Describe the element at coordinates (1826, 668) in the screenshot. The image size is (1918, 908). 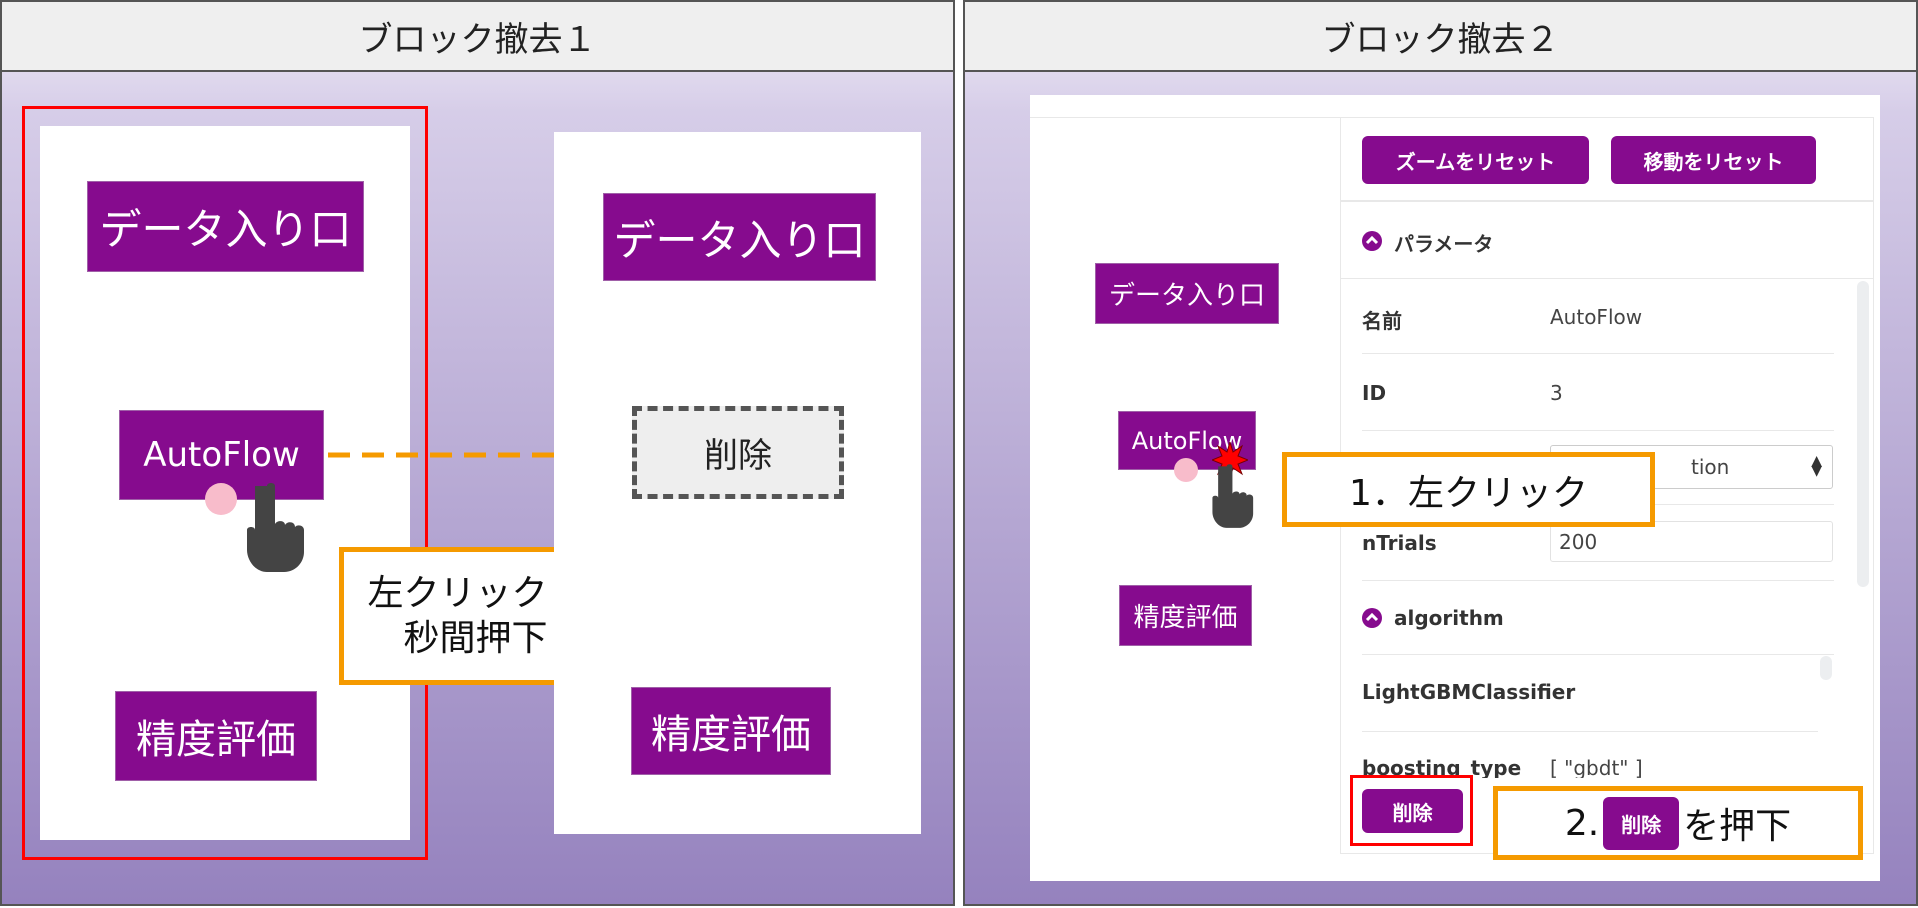
I see `inner-scrollbar` at that location.